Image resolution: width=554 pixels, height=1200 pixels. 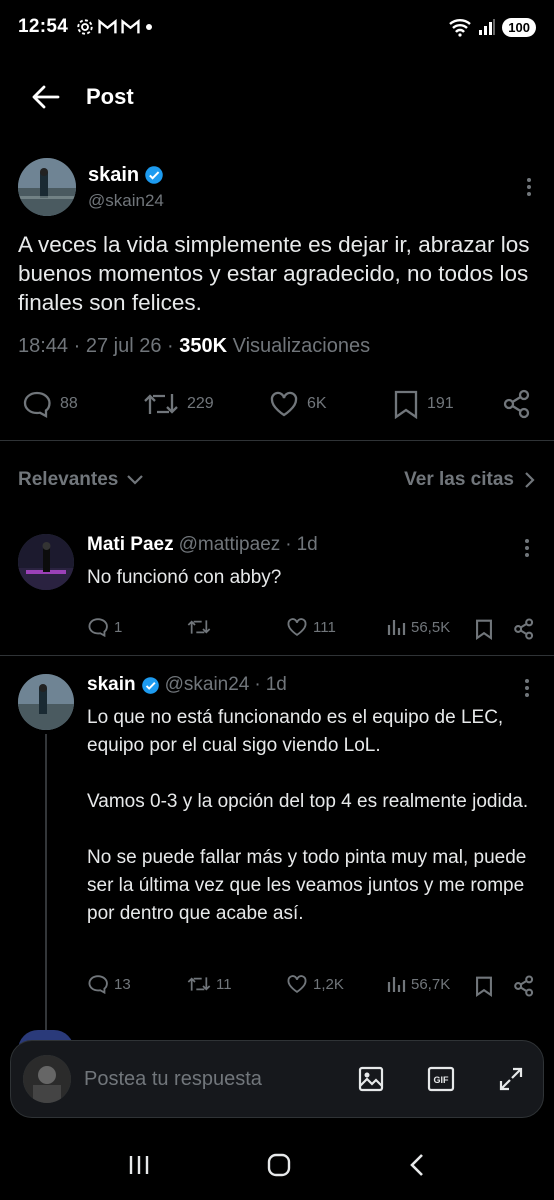 I want to click on page-title: Post, so click(x=110, y=96).